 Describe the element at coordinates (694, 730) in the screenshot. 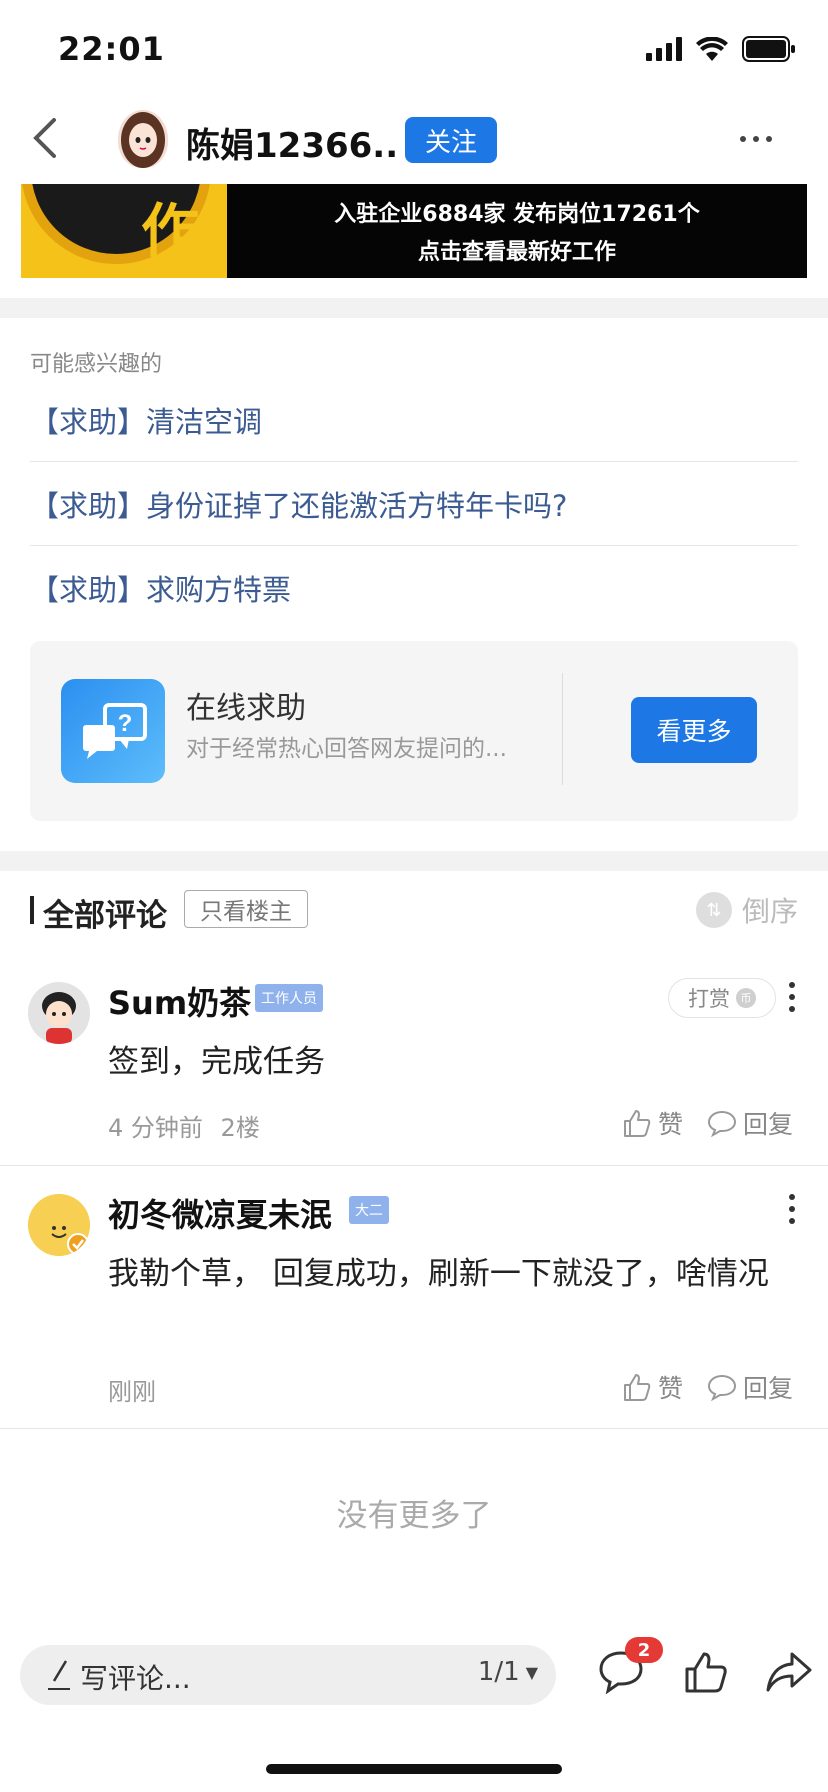

I see `see-more-button: 看更多` at that location.